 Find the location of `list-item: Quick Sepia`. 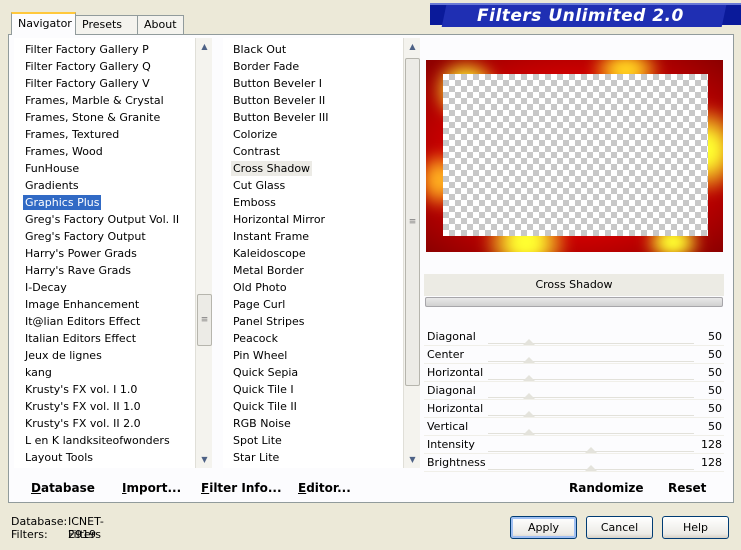

list-item: Quick Sepia is located at coordinates (313, 372).